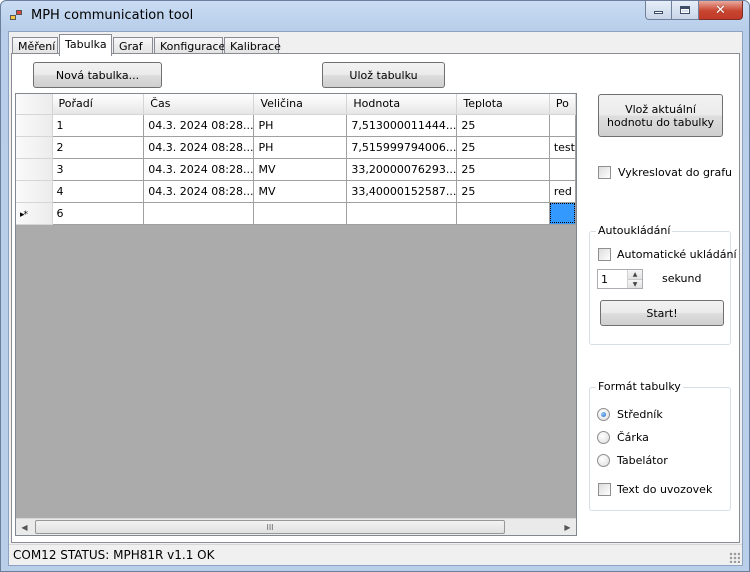  I want to click on cell-cas, so click(199, 213).